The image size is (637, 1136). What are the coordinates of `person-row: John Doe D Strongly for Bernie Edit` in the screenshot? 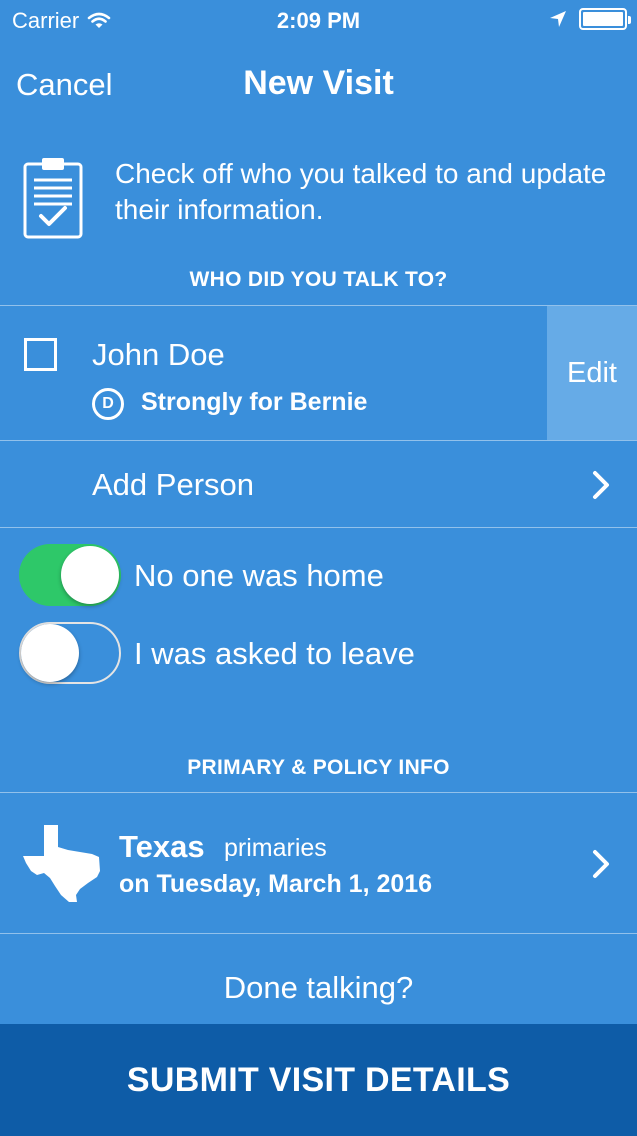 It's located at (318, 373).